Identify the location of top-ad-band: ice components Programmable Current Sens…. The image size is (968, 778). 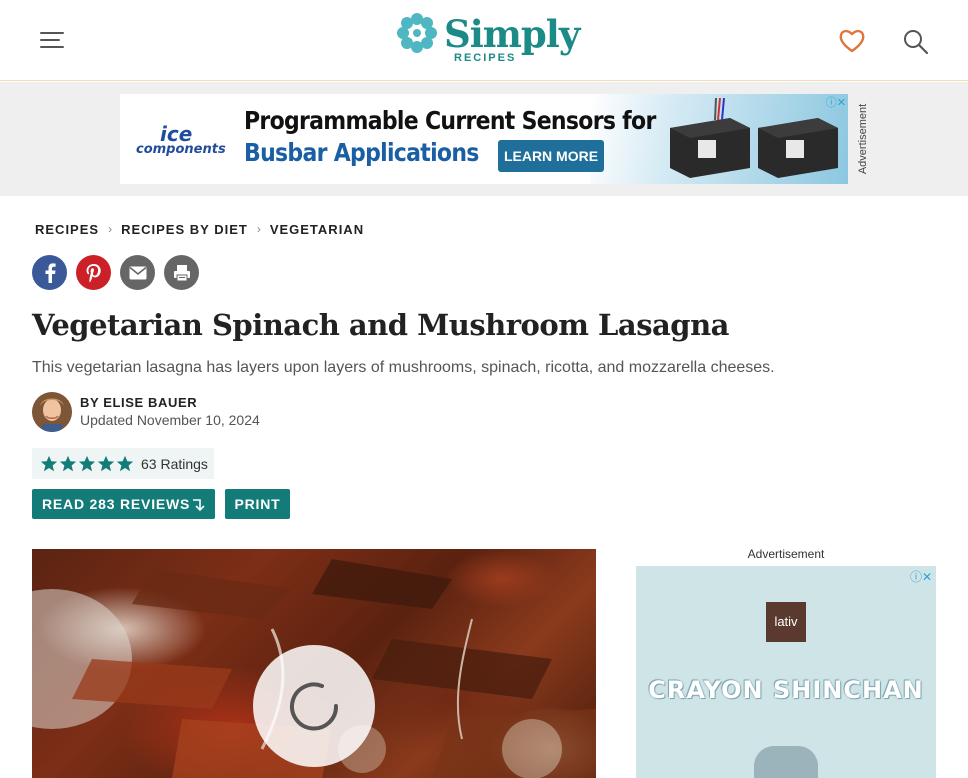
(484, 139).